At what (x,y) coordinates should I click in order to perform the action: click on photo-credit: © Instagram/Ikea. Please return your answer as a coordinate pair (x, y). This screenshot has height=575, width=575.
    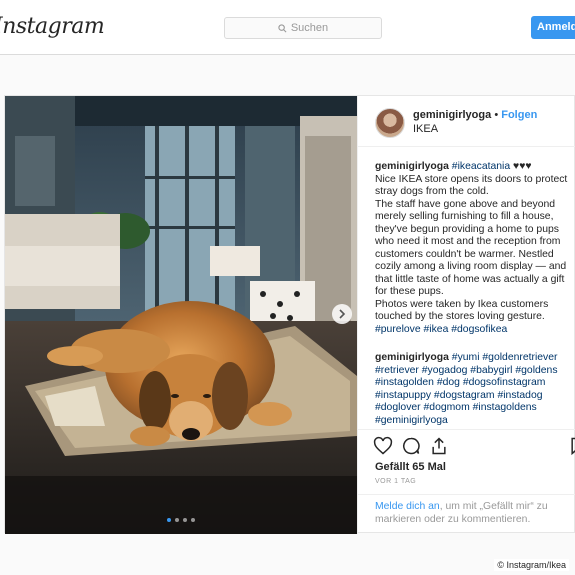
    Looking at the image, I should click on (531, 565).